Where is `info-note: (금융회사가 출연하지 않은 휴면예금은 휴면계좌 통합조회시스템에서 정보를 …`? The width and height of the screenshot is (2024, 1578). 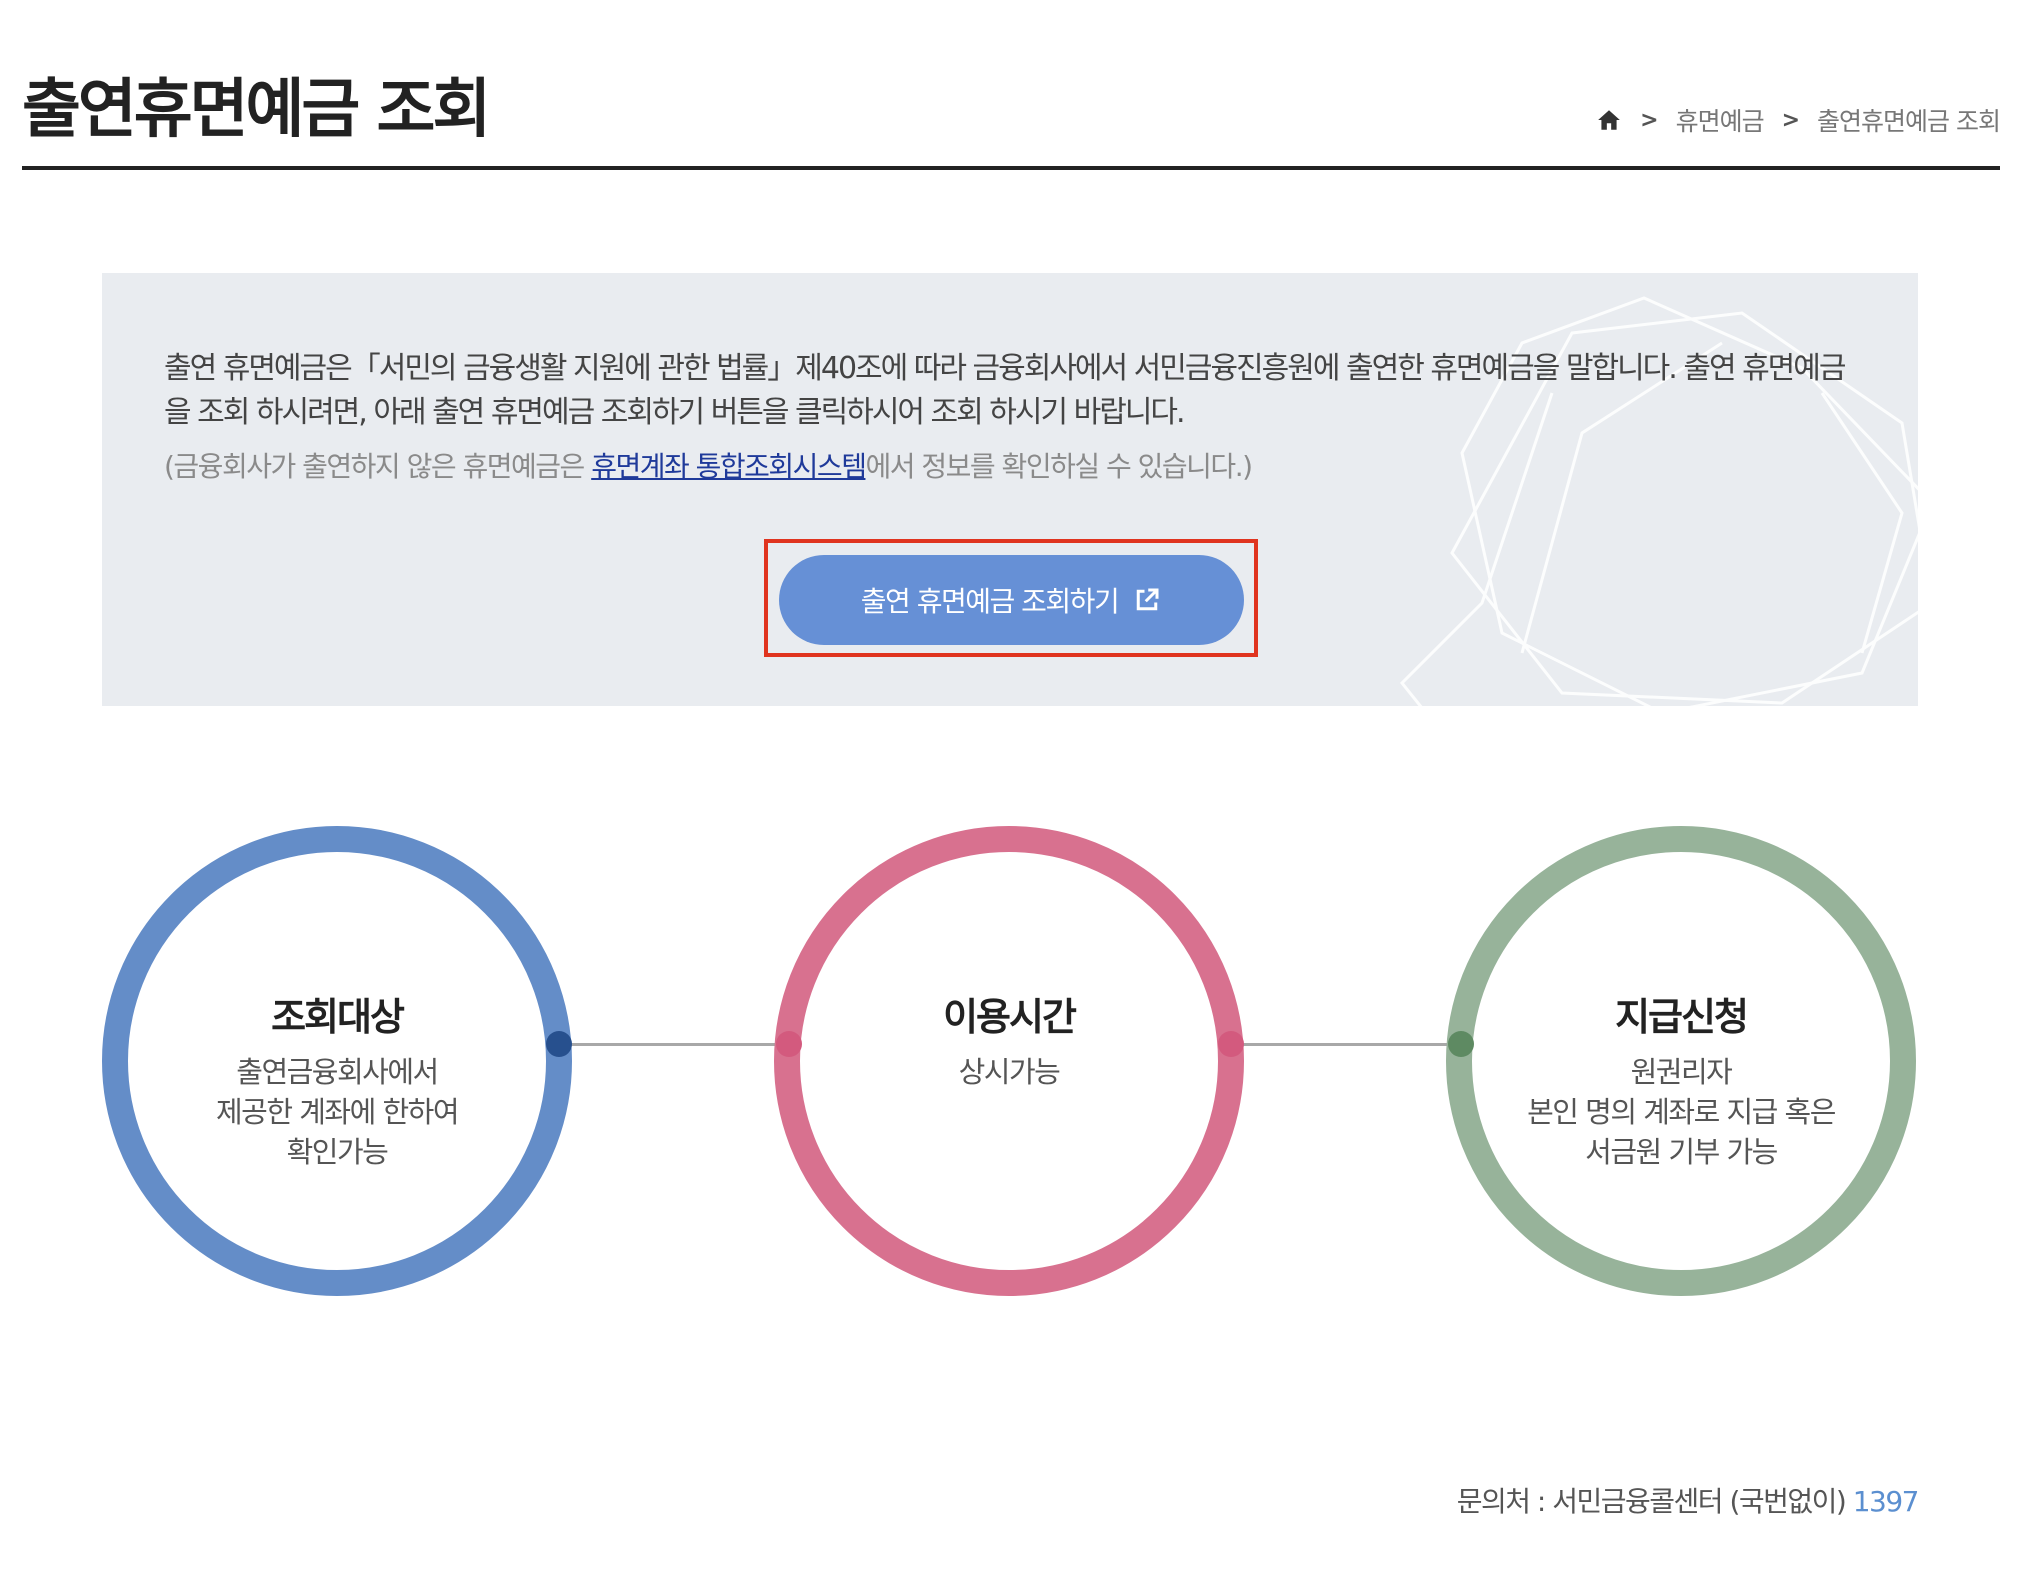
info-note: (금융회사가 출연하지 않은 휴면예금은 휴면계좌 통합조회시스템에서 정보를 … is located at coordinates (708, 465).